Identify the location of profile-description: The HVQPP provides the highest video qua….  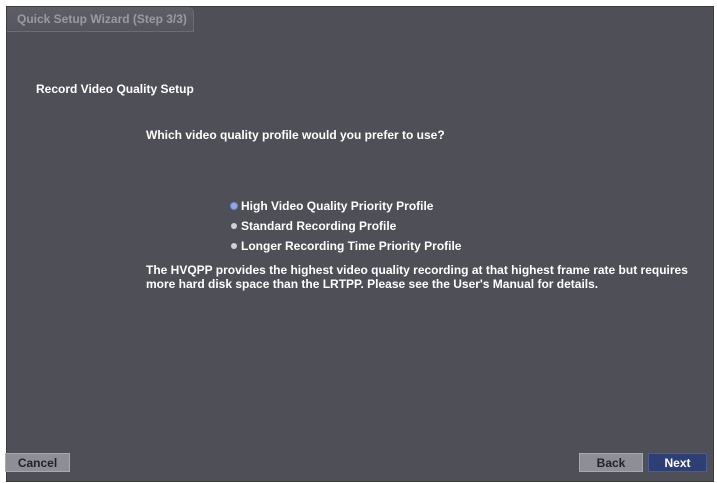
(417, 277).